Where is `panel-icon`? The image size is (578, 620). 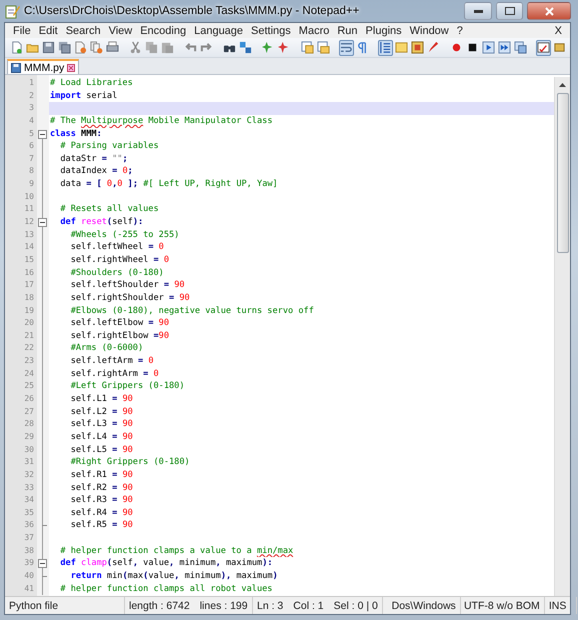 panel-icon is located at coordinates (401, 47).